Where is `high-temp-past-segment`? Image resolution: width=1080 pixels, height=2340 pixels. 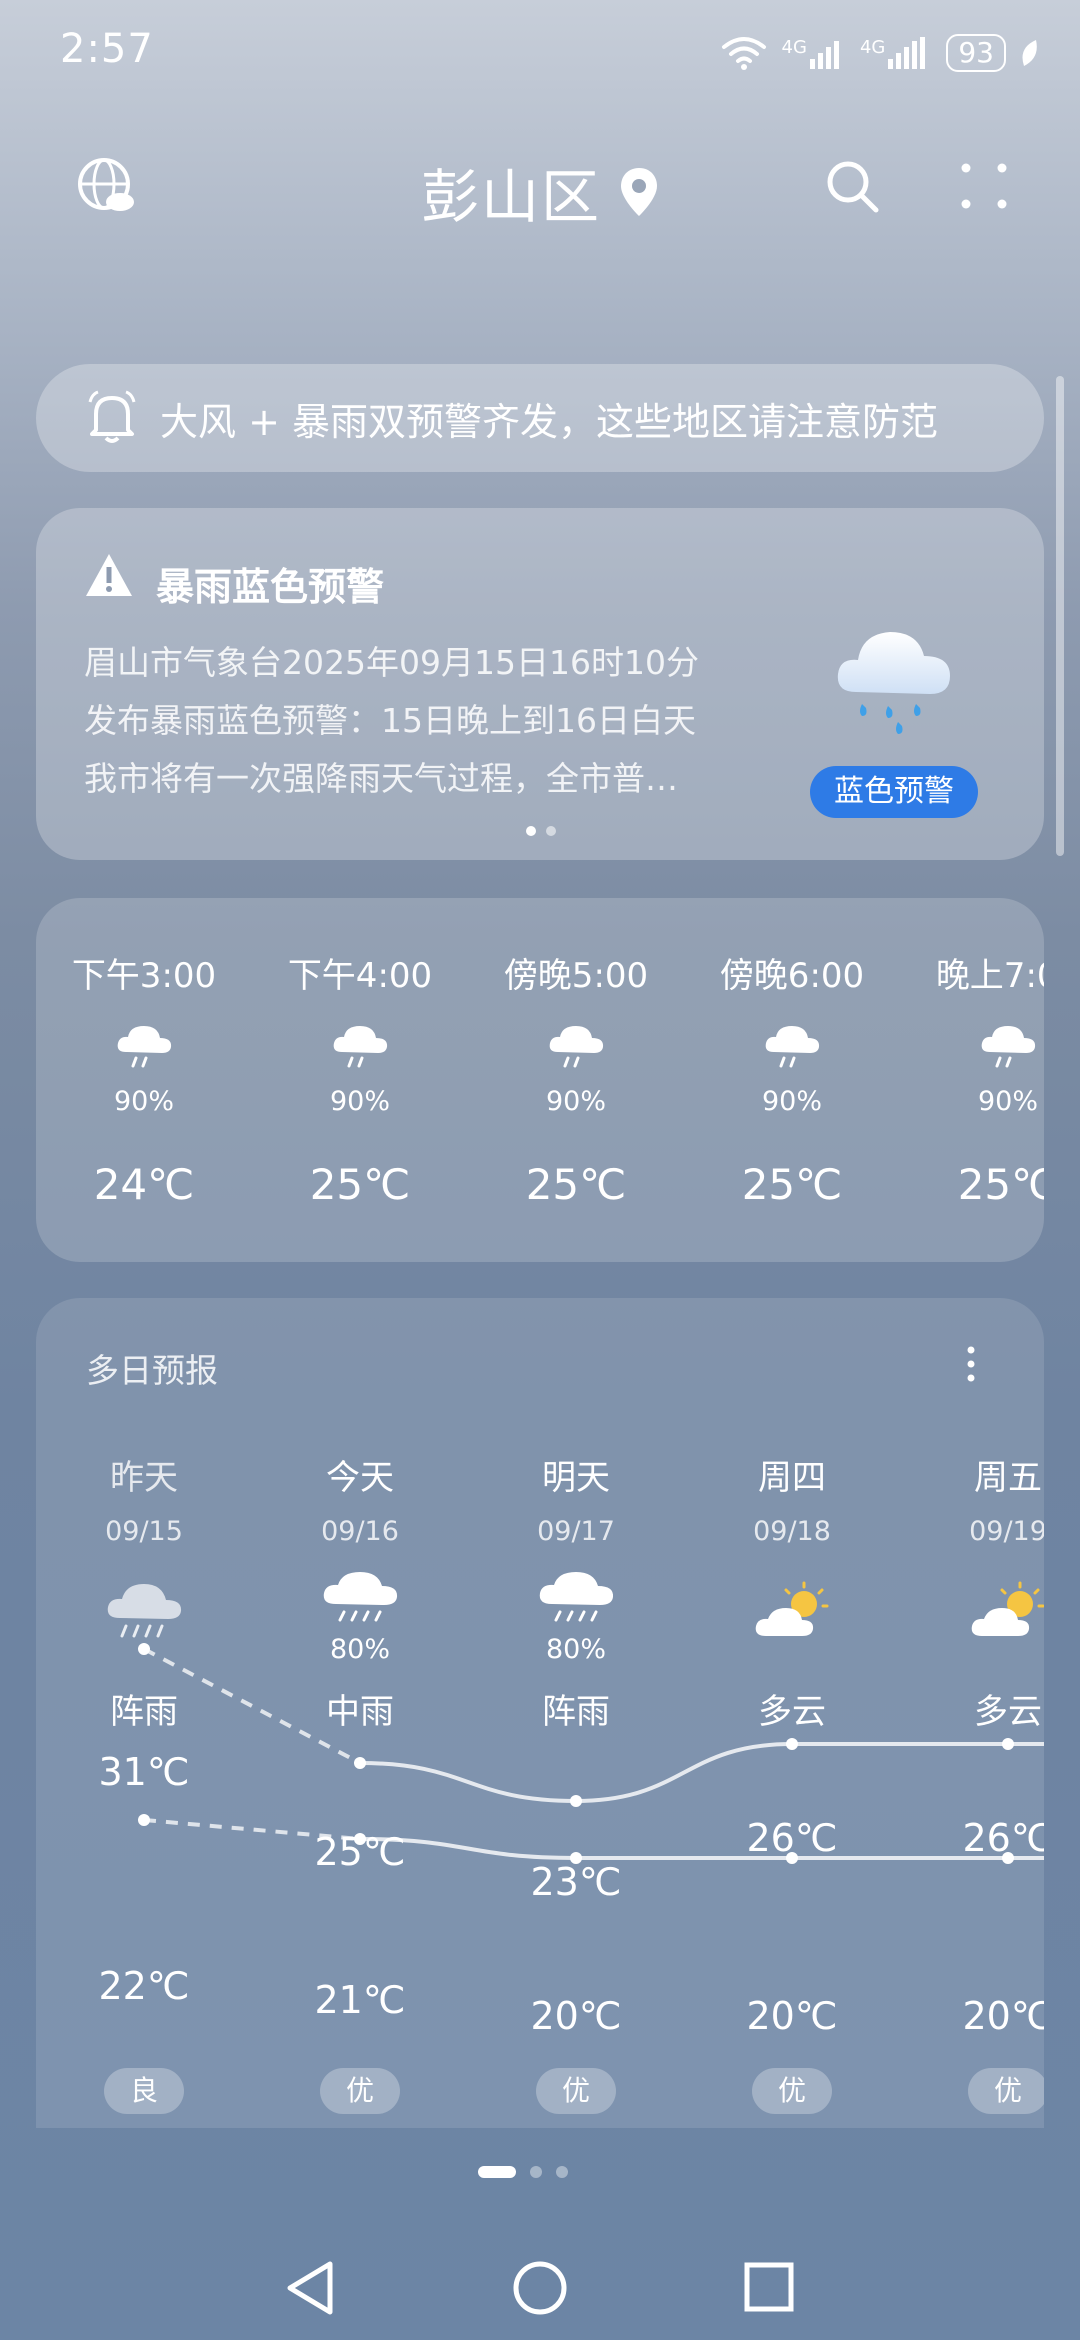 high-temp-past-segment is located at coordinates (252, 1706).